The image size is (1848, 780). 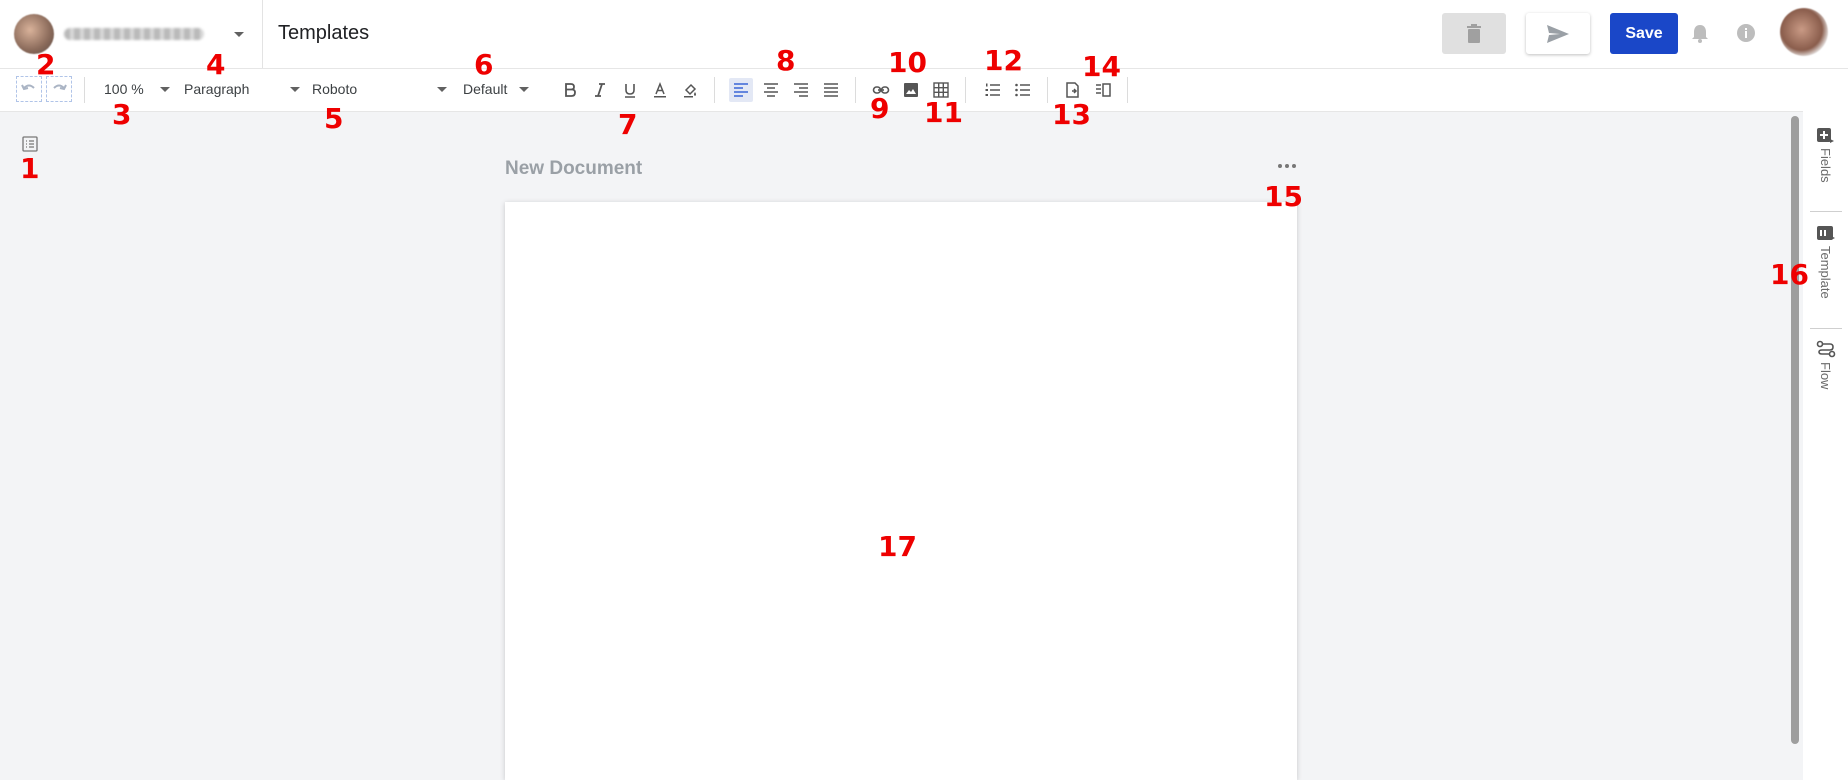 What do you see at coordinates (1003, 60) in the screenshot?
I see `annotation-label: 12` at bounding box center [1003, 60].